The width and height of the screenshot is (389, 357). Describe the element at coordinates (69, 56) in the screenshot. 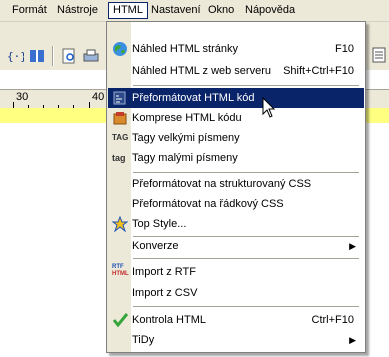

I see `print-preview-icon` at that location.